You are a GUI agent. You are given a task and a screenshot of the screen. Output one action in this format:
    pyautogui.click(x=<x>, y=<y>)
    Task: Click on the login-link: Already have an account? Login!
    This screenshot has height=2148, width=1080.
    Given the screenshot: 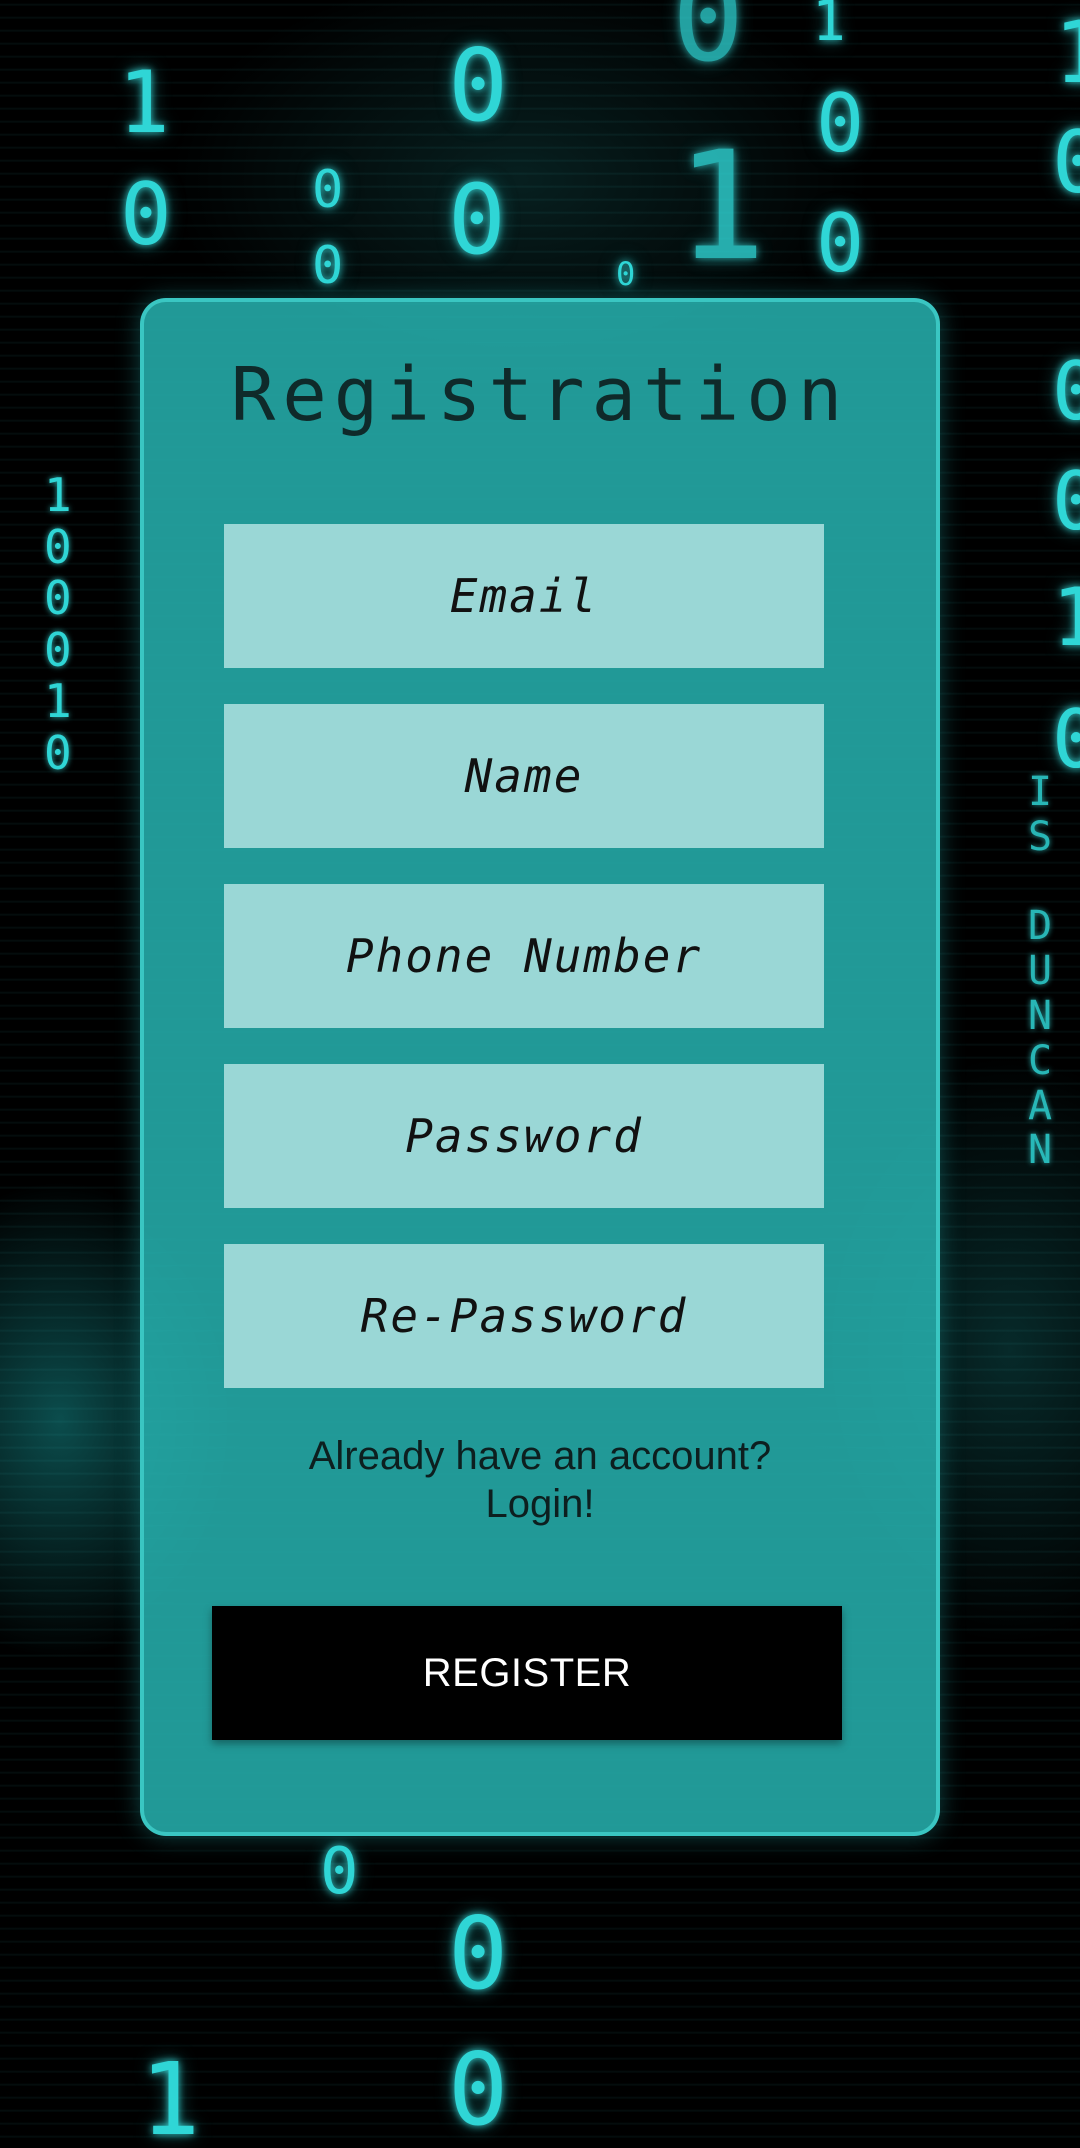 What is the action you would take?
    pyautogui.click(x=540, y=1480)
    